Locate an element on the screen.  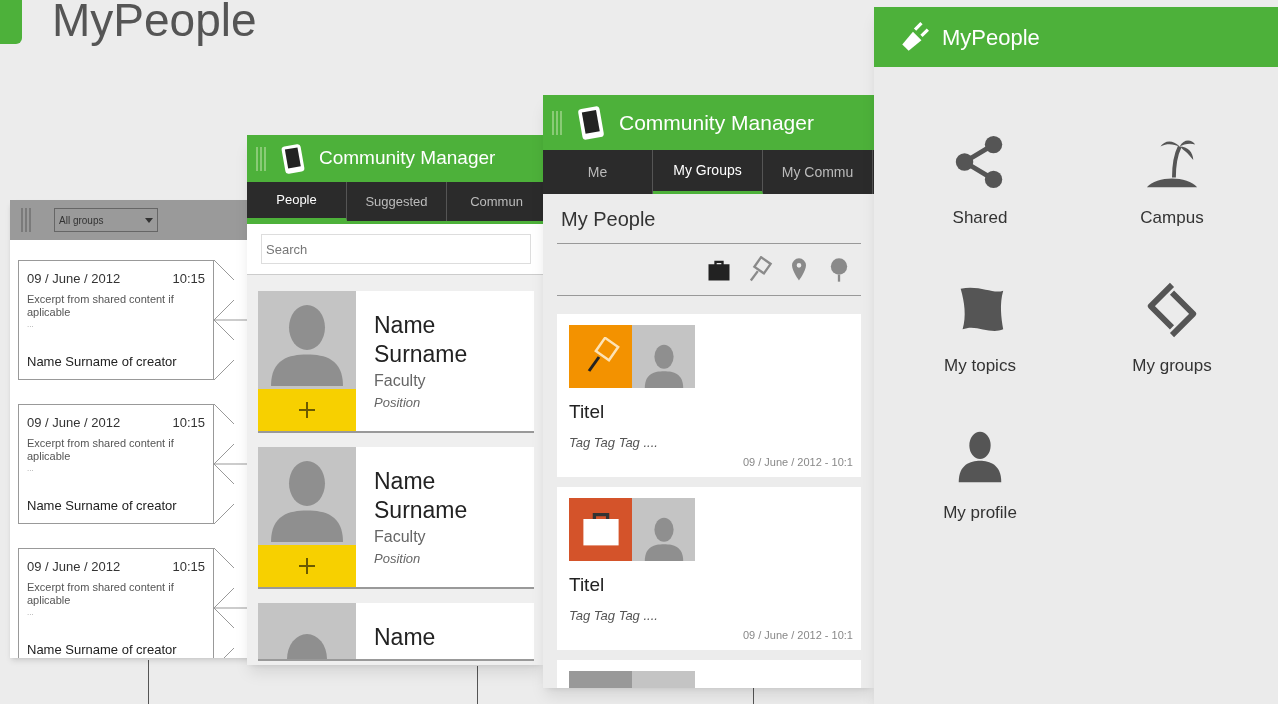
search-field: Search is located at coordinates (396, 249).